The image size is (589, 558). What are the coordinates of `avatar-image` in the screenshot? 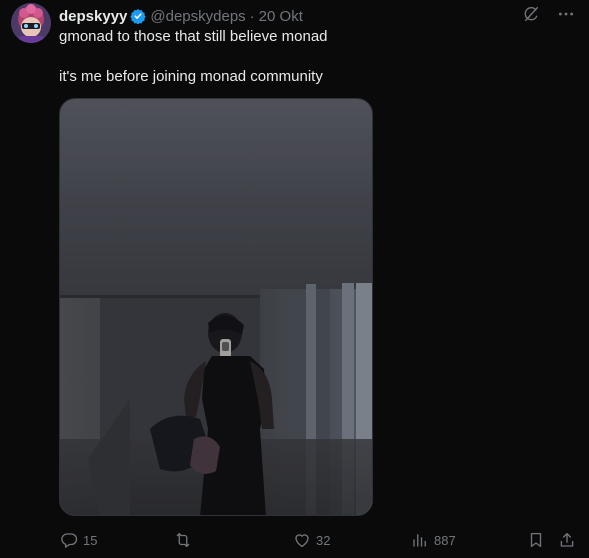 It's located at (31, 23).